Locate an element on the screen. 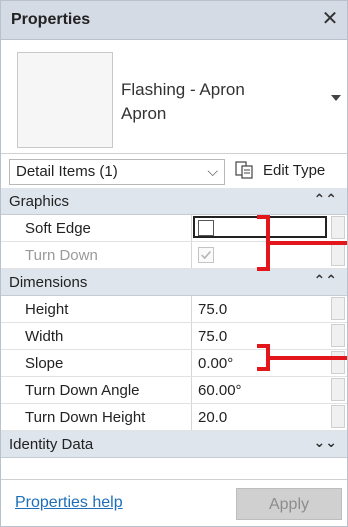  property-row-turn-down-height: Turn Down Height 20.0 is located at coordinates (174, 417).